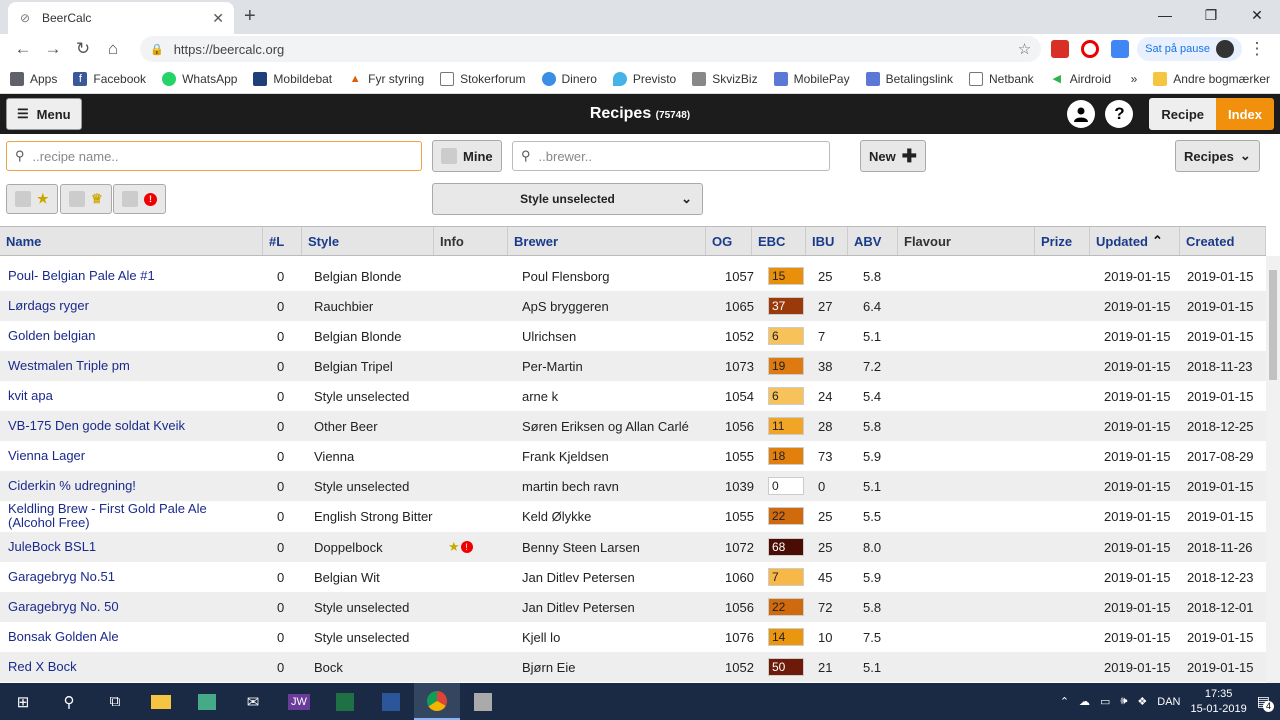 Image resolution: width=1280 pixels, height=720 pixels. Describe the element at coordinates (1134, 79) in the screenshot. I see `bookmarks-overflow-icon: »` at that location.